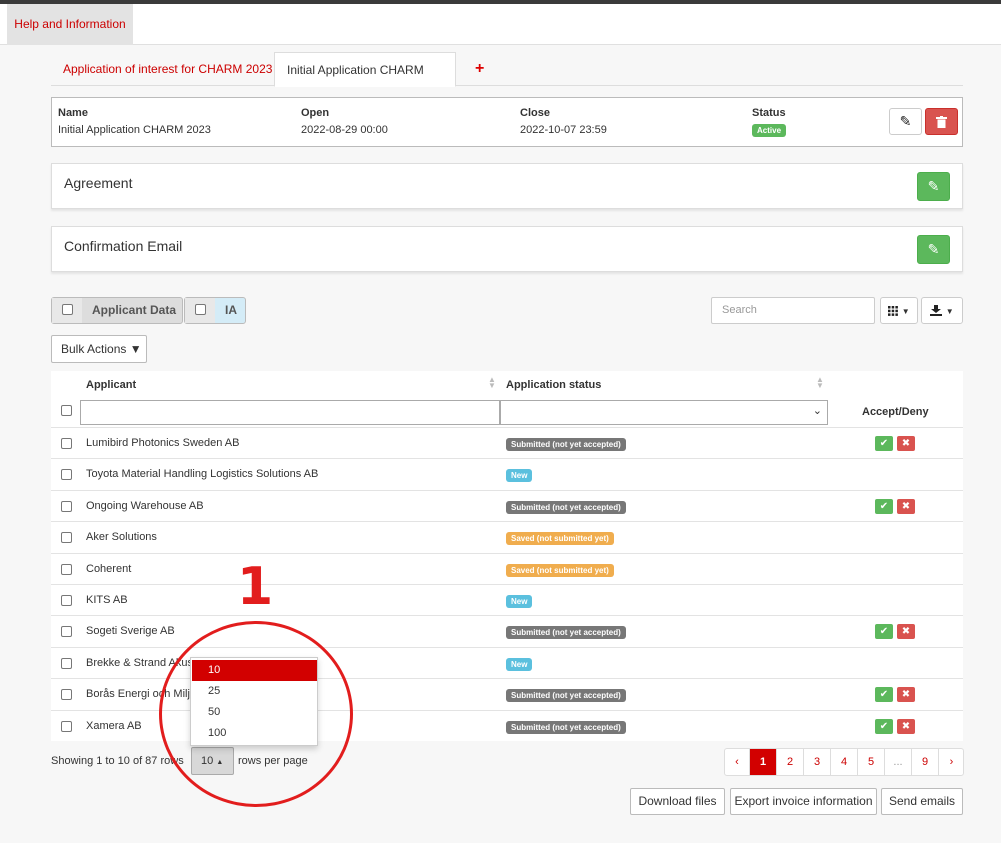 This screenshot has height=843, width=1001. Describe the element at coordinates (66, 410) in the screenshot. I see `select-all-checkbox` at that location.